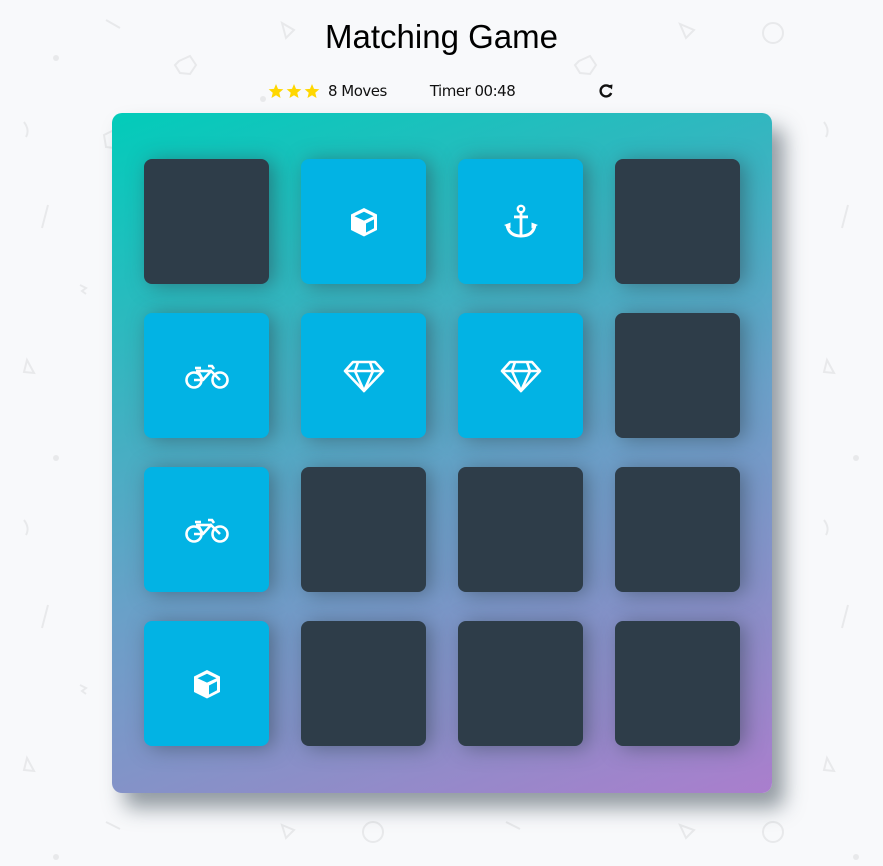 The image size is (883, 866). I want to click on anchor-icon, so click(521, 222).